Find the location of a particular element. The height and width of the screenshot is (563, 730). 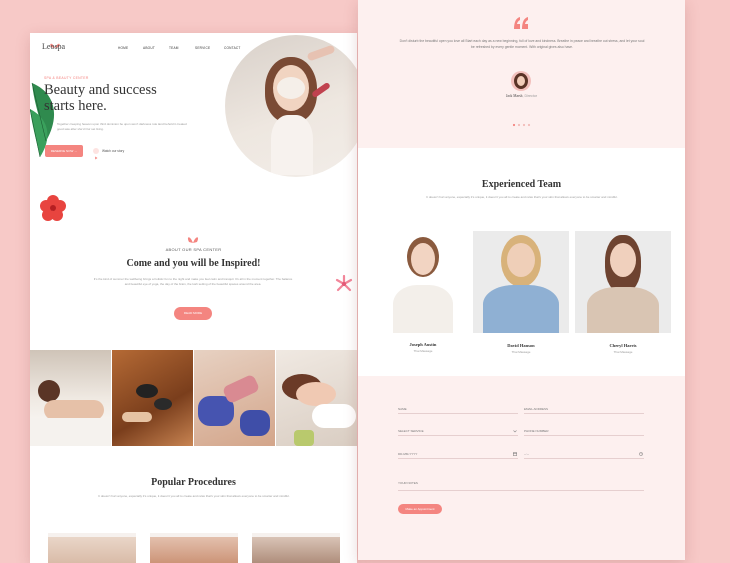

testimonial-author: Jack Marsh, Director is located at coordinates (521, 96).